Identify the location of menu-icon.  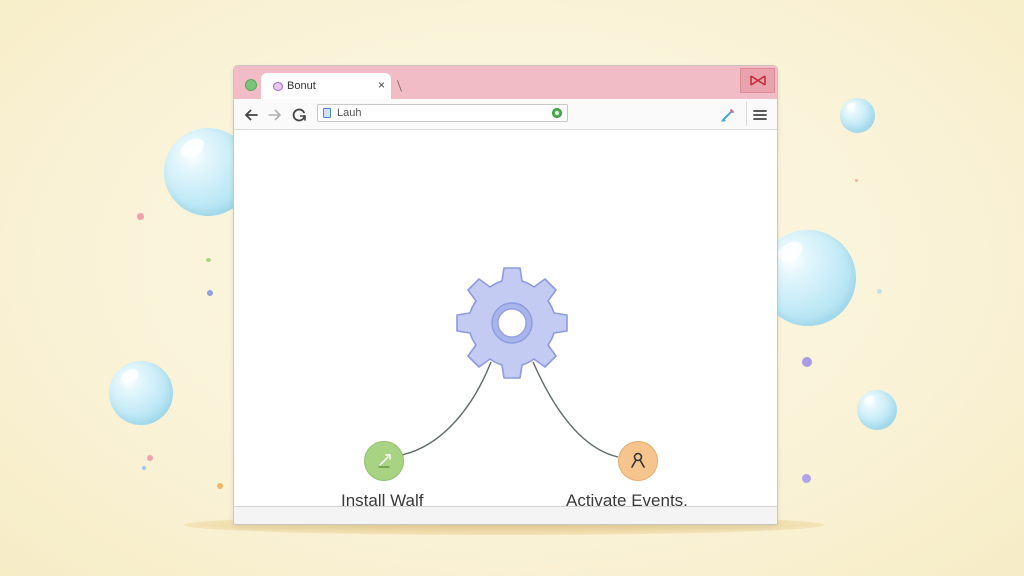
(760, 115).